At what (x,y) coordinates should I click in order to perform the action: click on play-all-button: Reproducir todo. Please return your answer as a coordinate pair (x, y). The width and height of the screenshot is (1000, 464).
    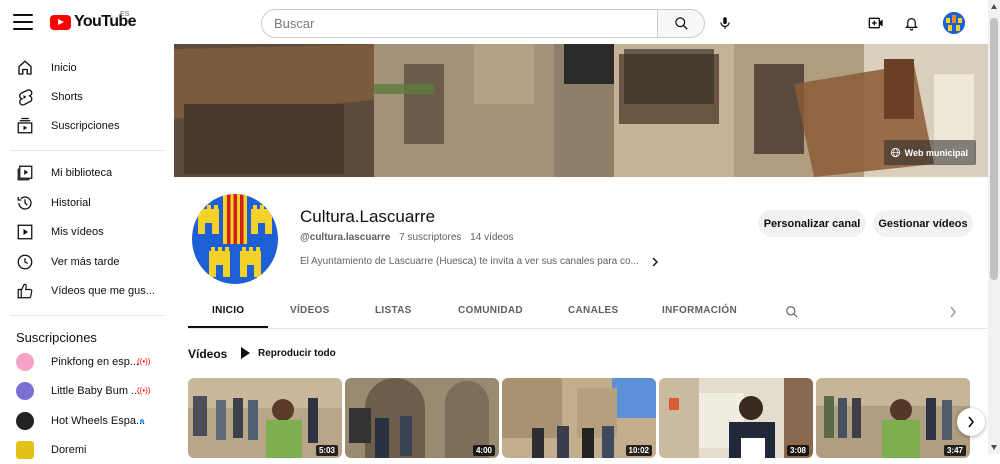
    Looking at the image, I should click on (288, 353).